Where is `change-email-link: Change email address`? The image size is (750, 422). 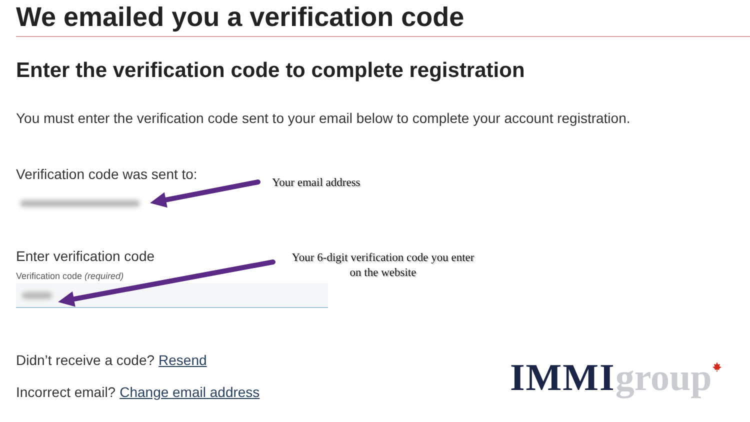 change-email-link: Change email address is located at coordinates (190, 392).